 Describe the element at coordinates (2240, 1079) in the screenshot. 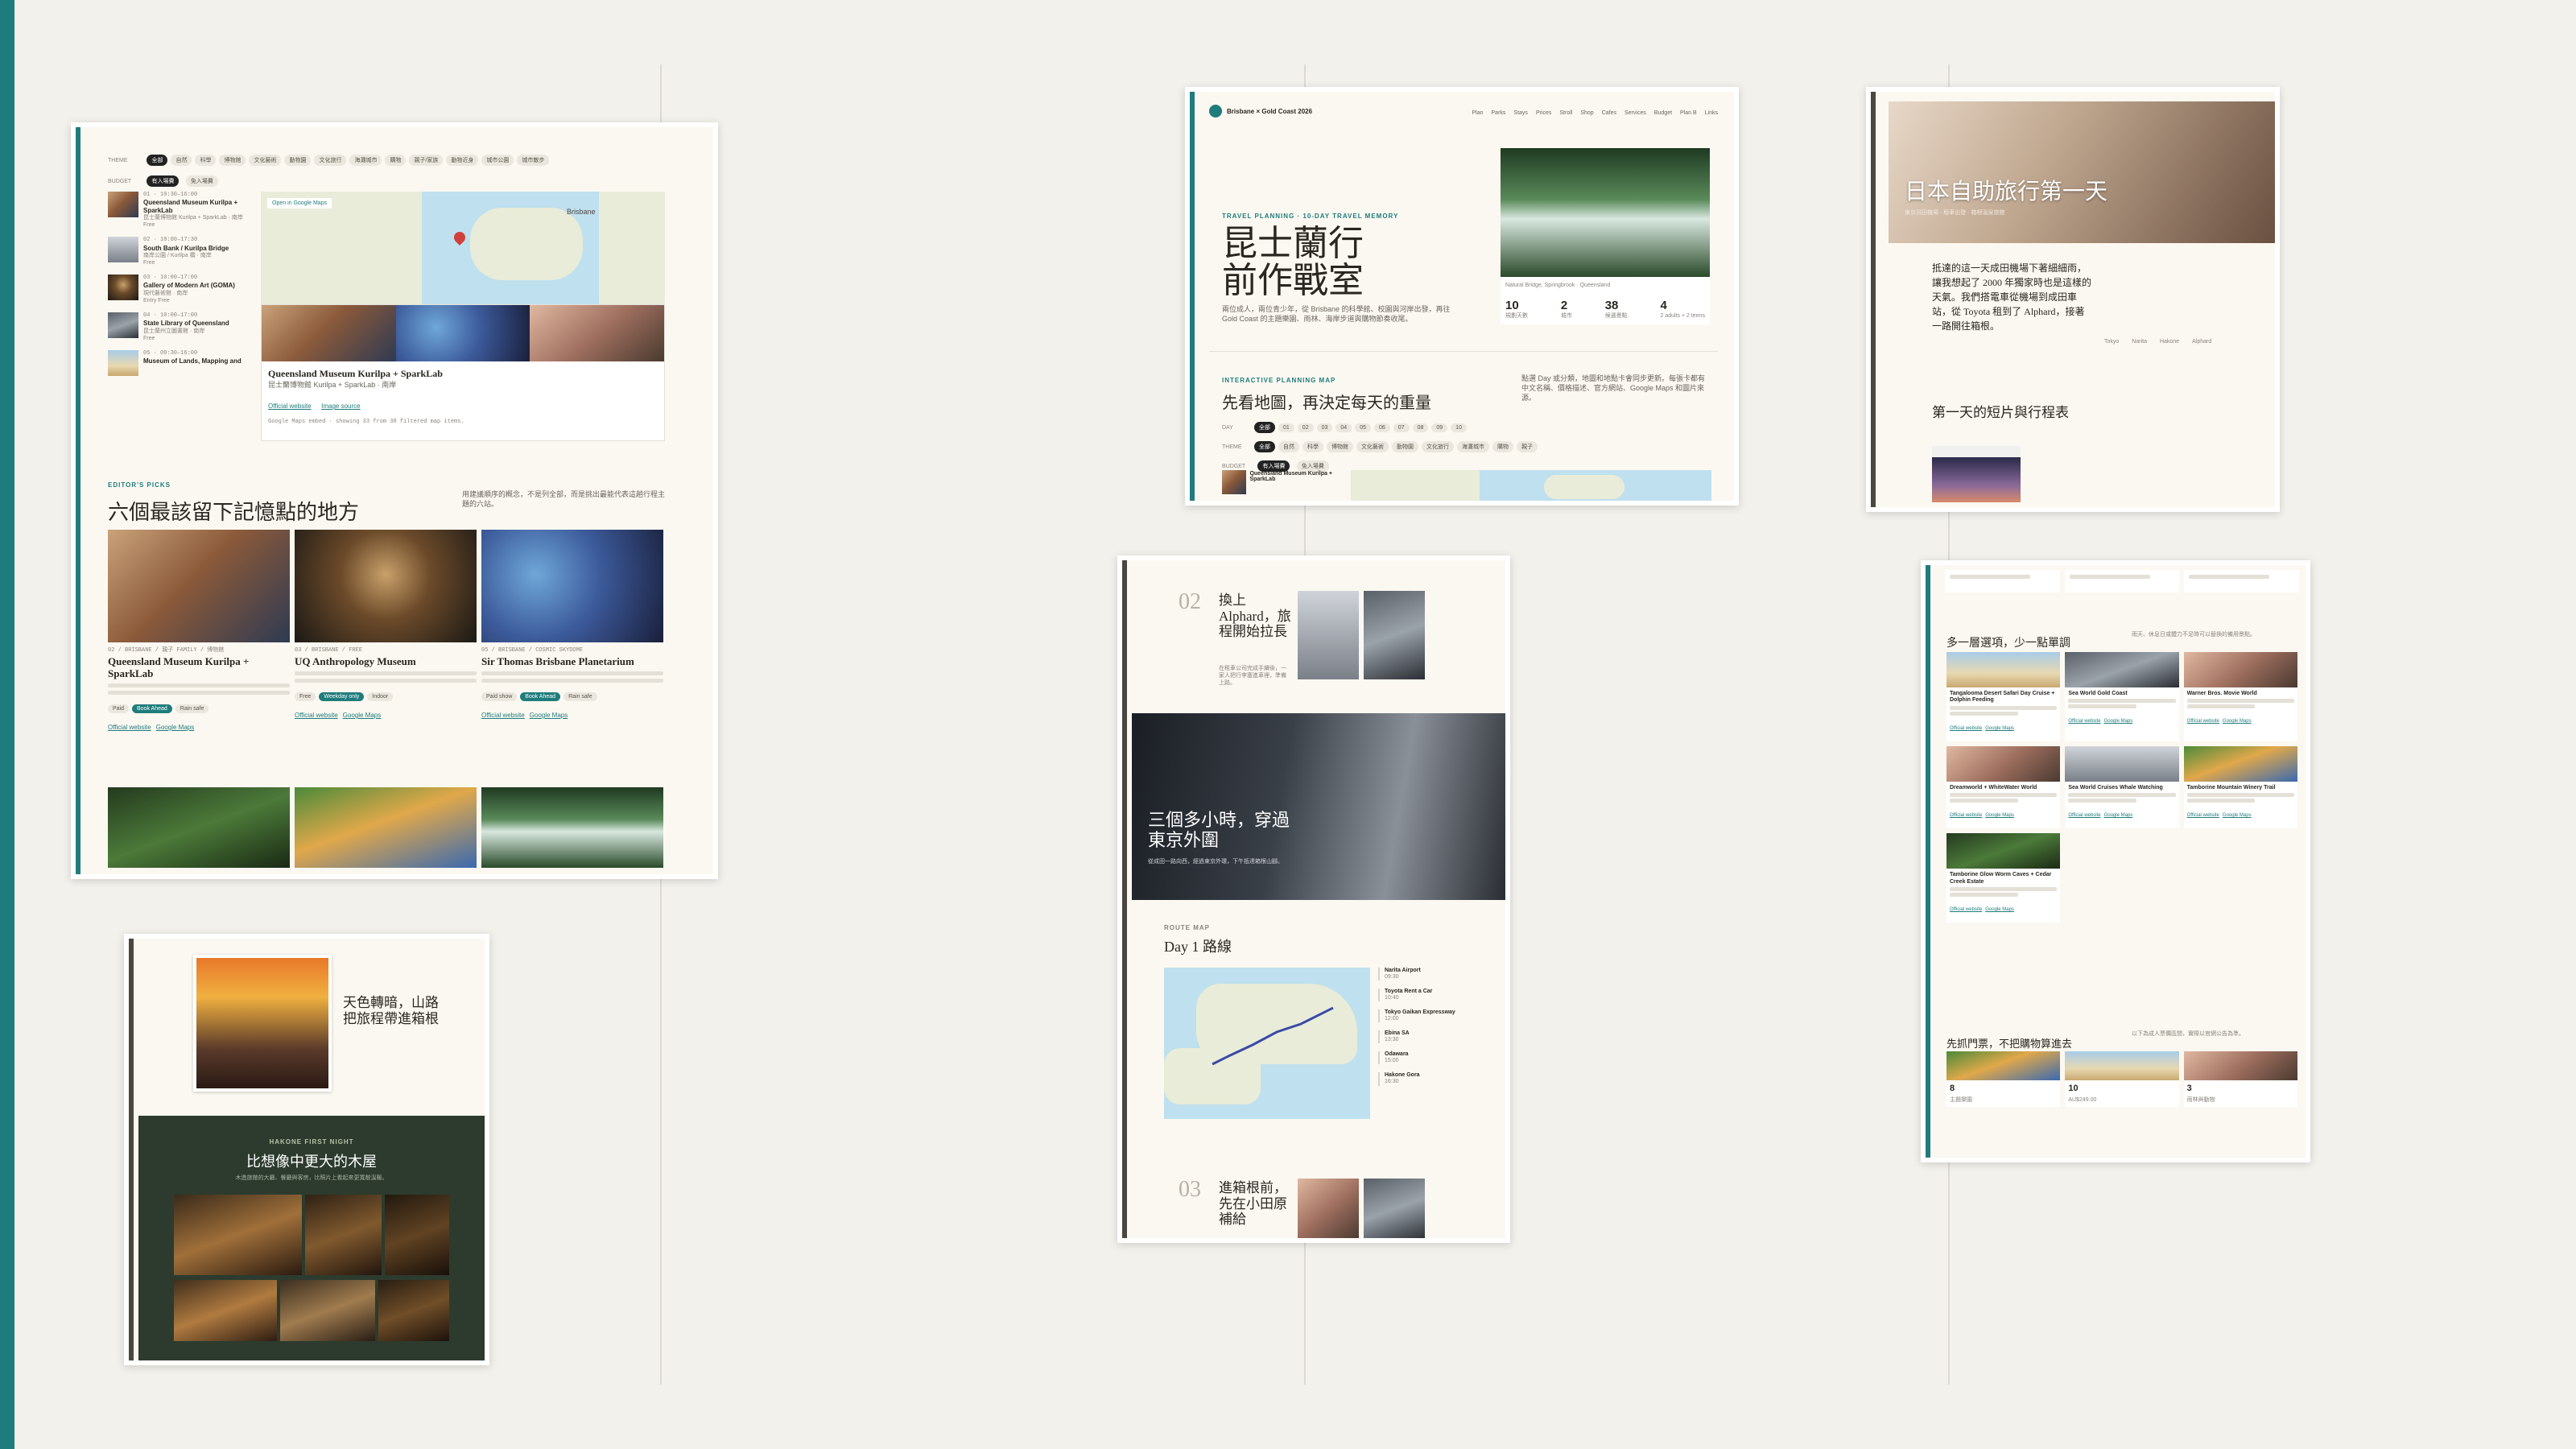

I see `budget-card: 3 雨林與動物` at that location.